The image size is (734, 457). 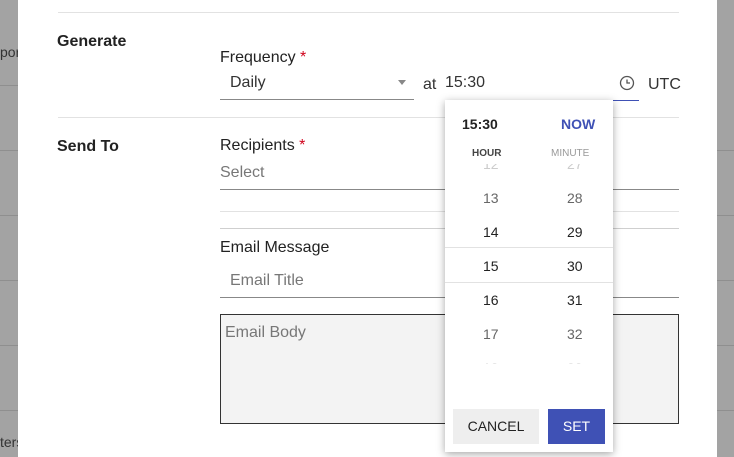 I want to click on hour-column-header: HOUR, so click(x=487, y=153).